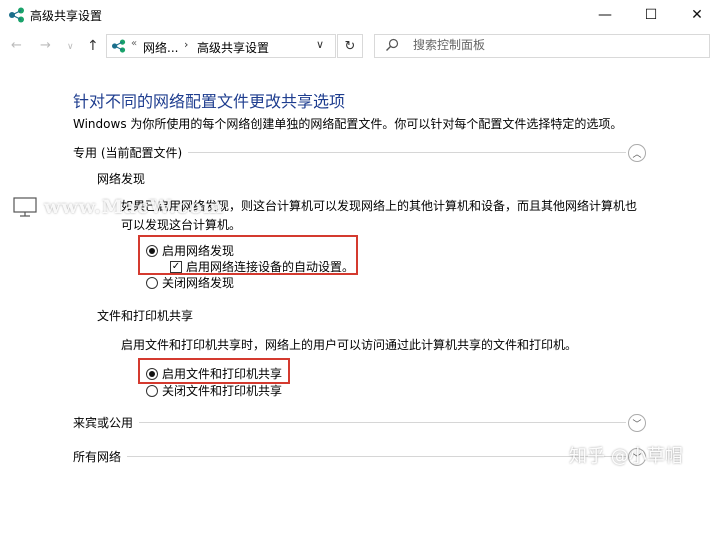  What do you see at coordinates (134, 43) in the screenshot?
I see `crumb-overflow-icon: «` at bounding box center [134, 43].